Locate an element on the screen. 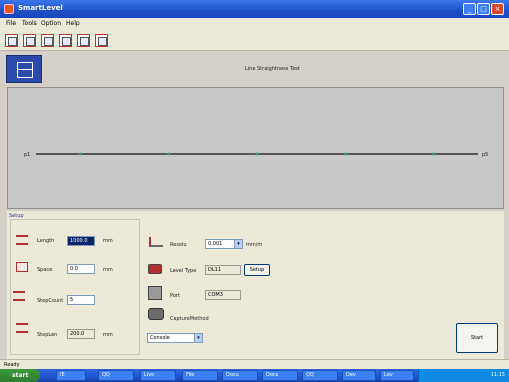 Image resolution: width=509 pixels, height=382 pixels. menu-tools: Tools is located at coordinates (29, 23).